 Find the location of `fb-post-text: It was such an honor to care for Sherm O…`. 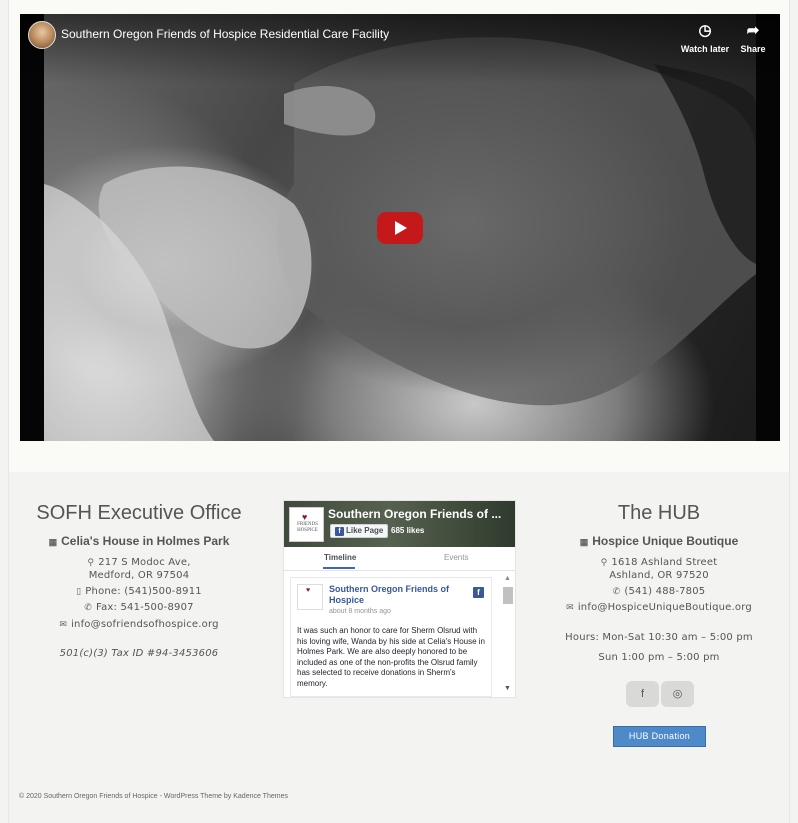

fb-post-text: It was such an honor to care for Sherm O… is located at coordinates (391, 657).